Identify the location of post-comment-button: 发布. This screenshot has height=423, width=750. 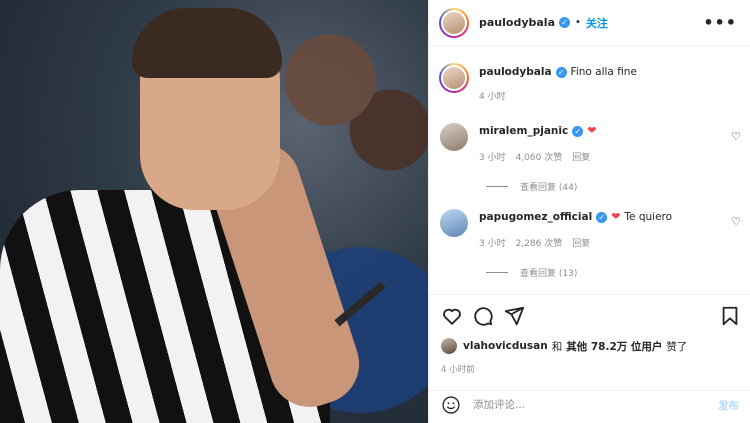
(728, 405).